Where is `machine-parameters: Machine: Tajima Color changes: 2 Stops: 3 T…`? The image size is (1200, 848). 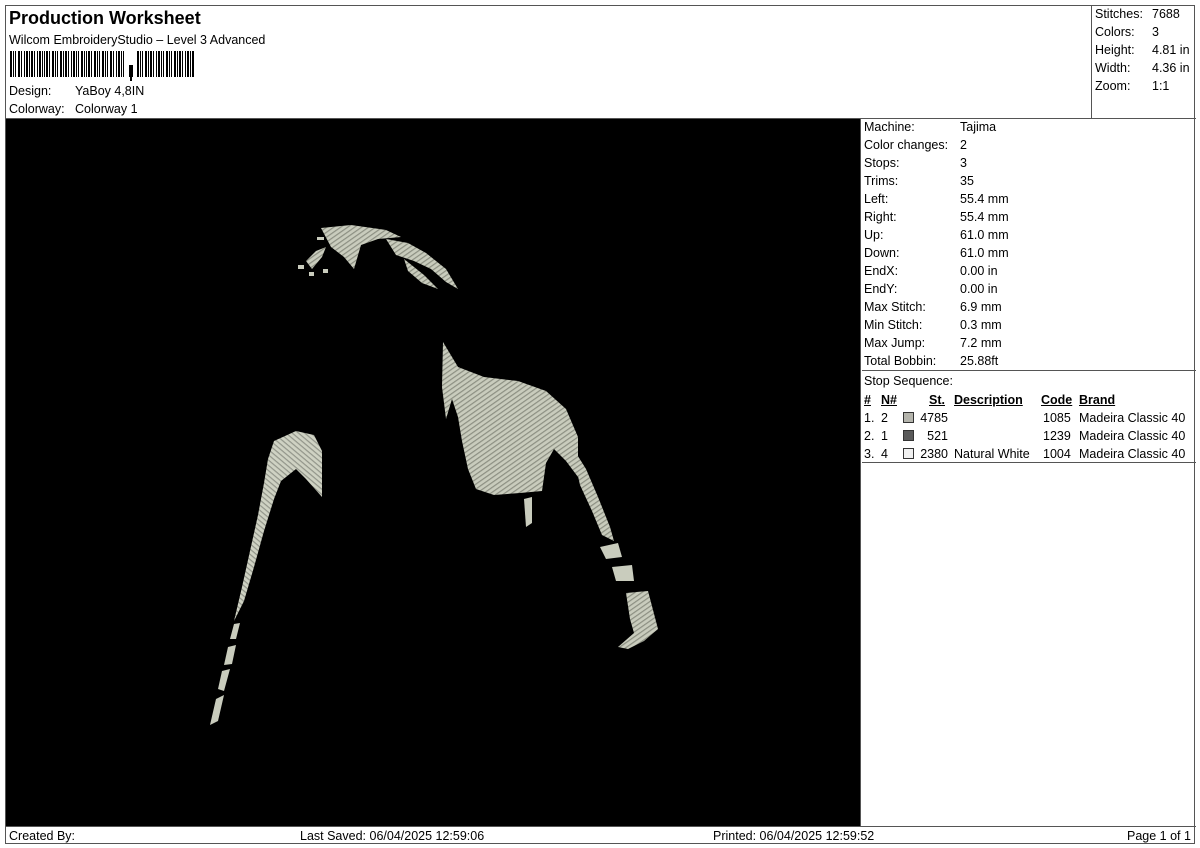 machine-parameters: Machine: Tajima Color changes: 2 Stops: 3 T… is located at coordinates (1029, 245).